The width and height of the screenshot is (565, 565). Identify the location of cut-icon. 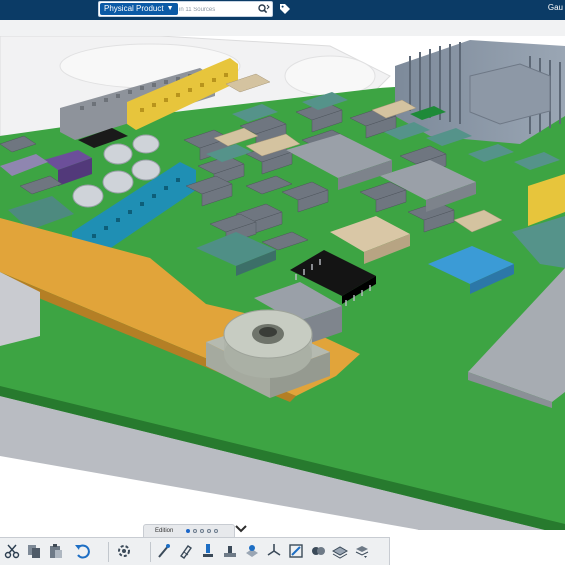
(12, 551).